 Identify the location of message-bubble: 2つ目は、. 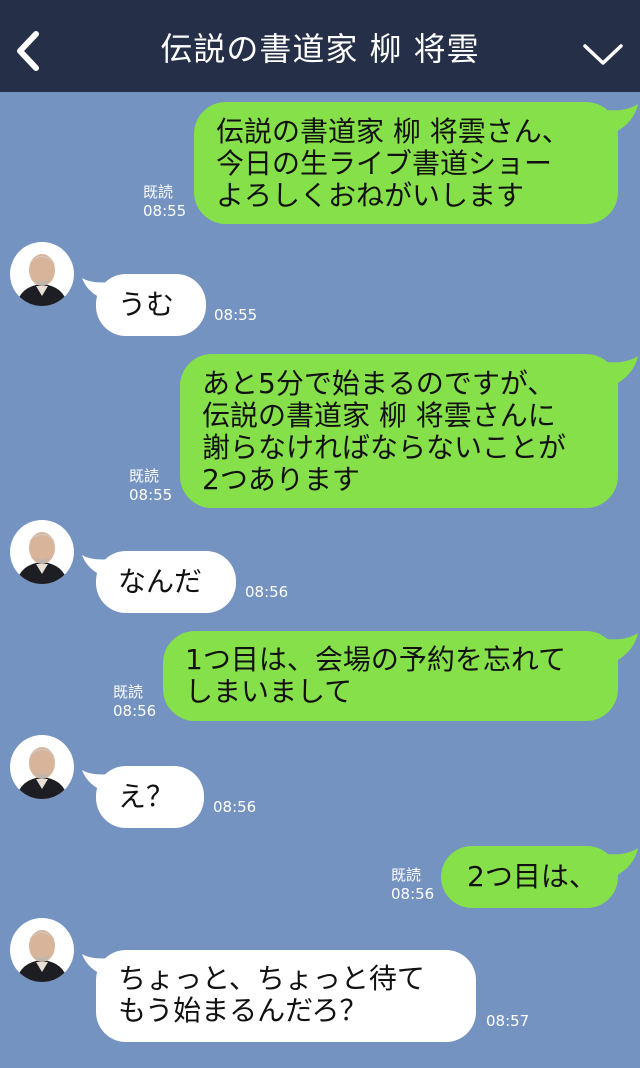
(529, 877).